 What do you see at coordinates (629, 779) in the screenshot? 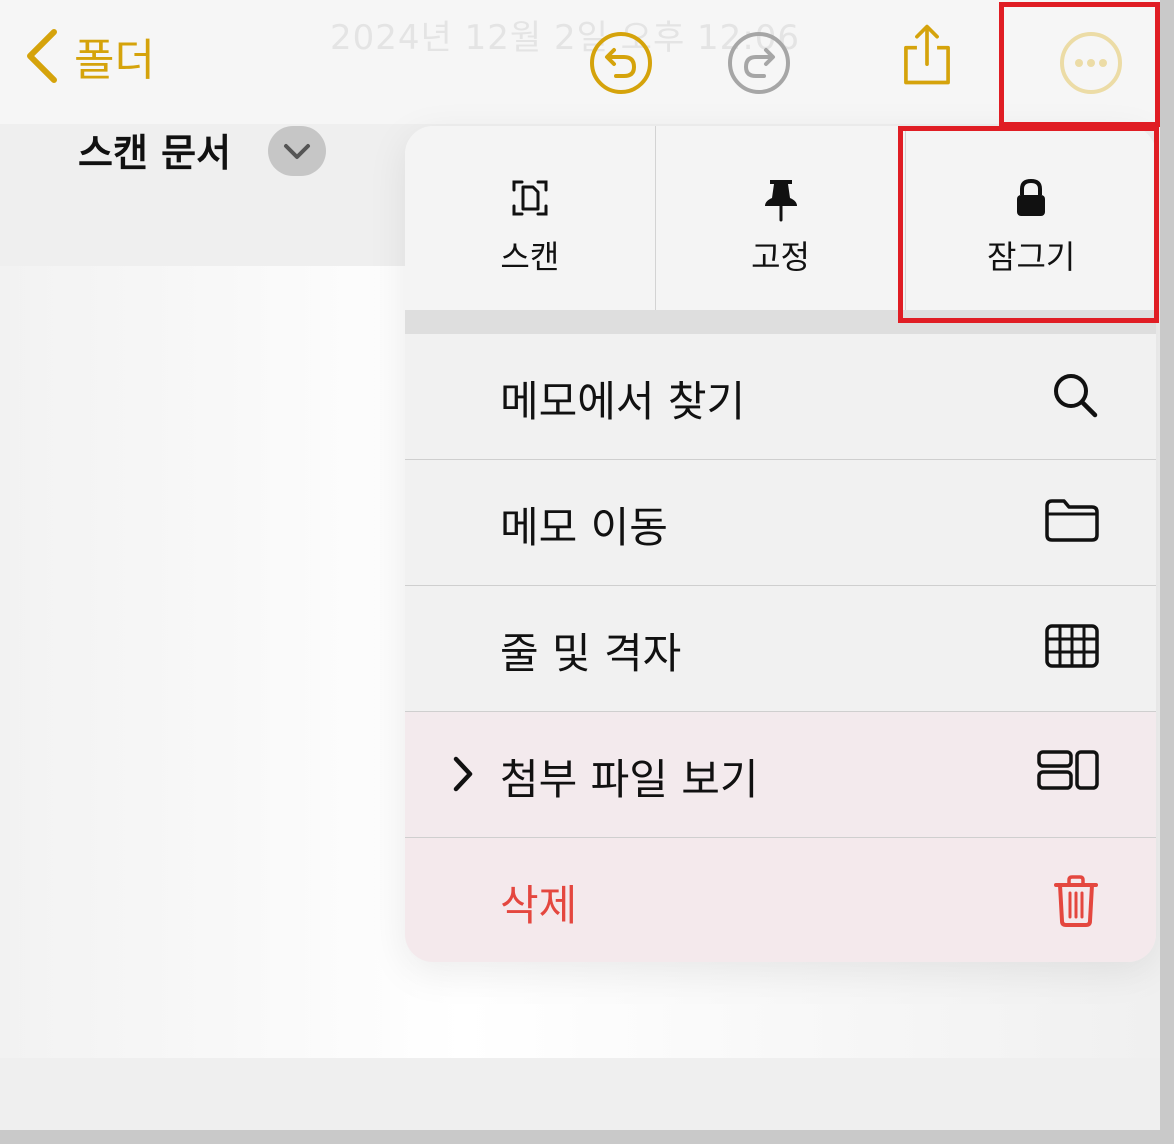
I see `menu-item-label: 첨부 파일 보기` at bounding box center [629, 779].